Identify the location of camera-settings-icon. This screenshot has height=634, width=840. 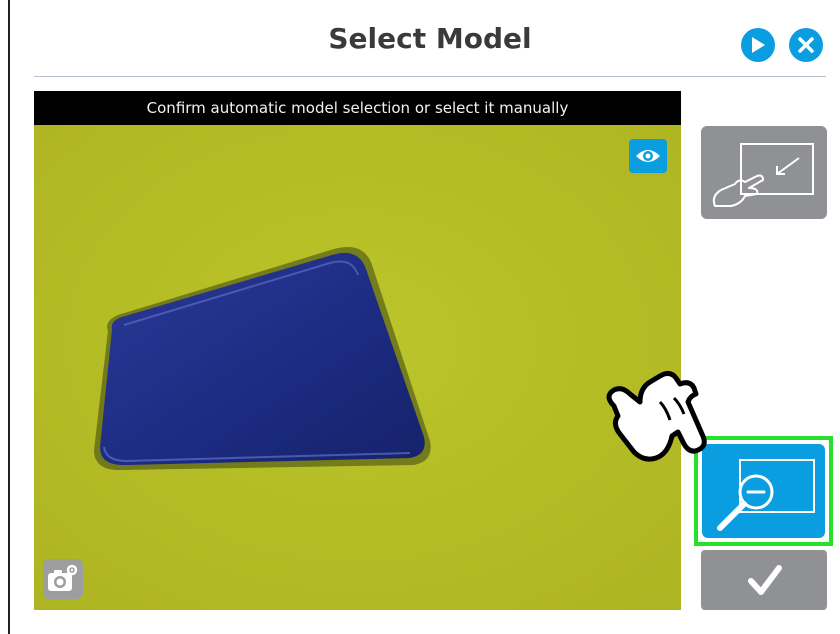
(63, 577).